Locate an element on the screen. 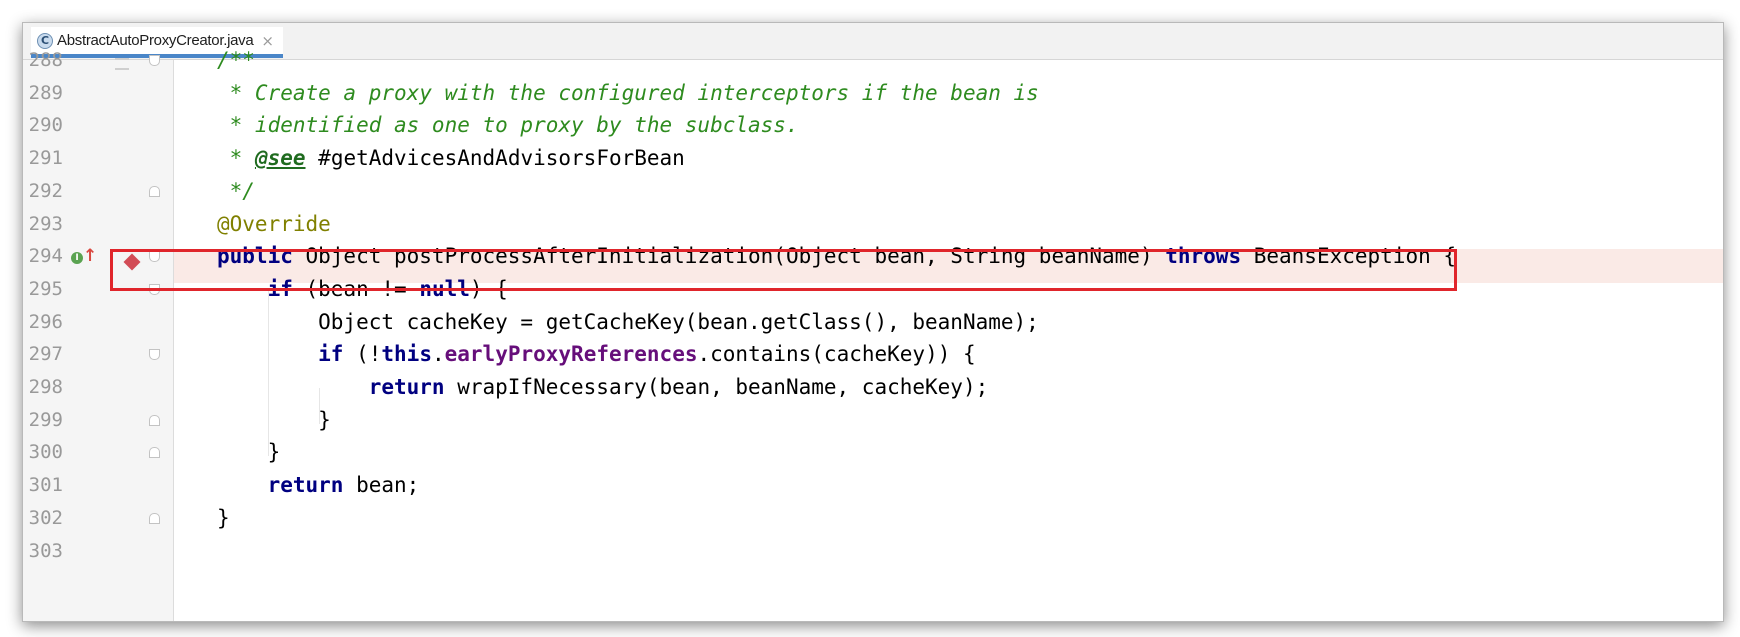 The width and height of the screenshot is (1740, 637). code-text: * @see #getAdvicesAndAdvisorsForBean is located at coordinates (451, 158).